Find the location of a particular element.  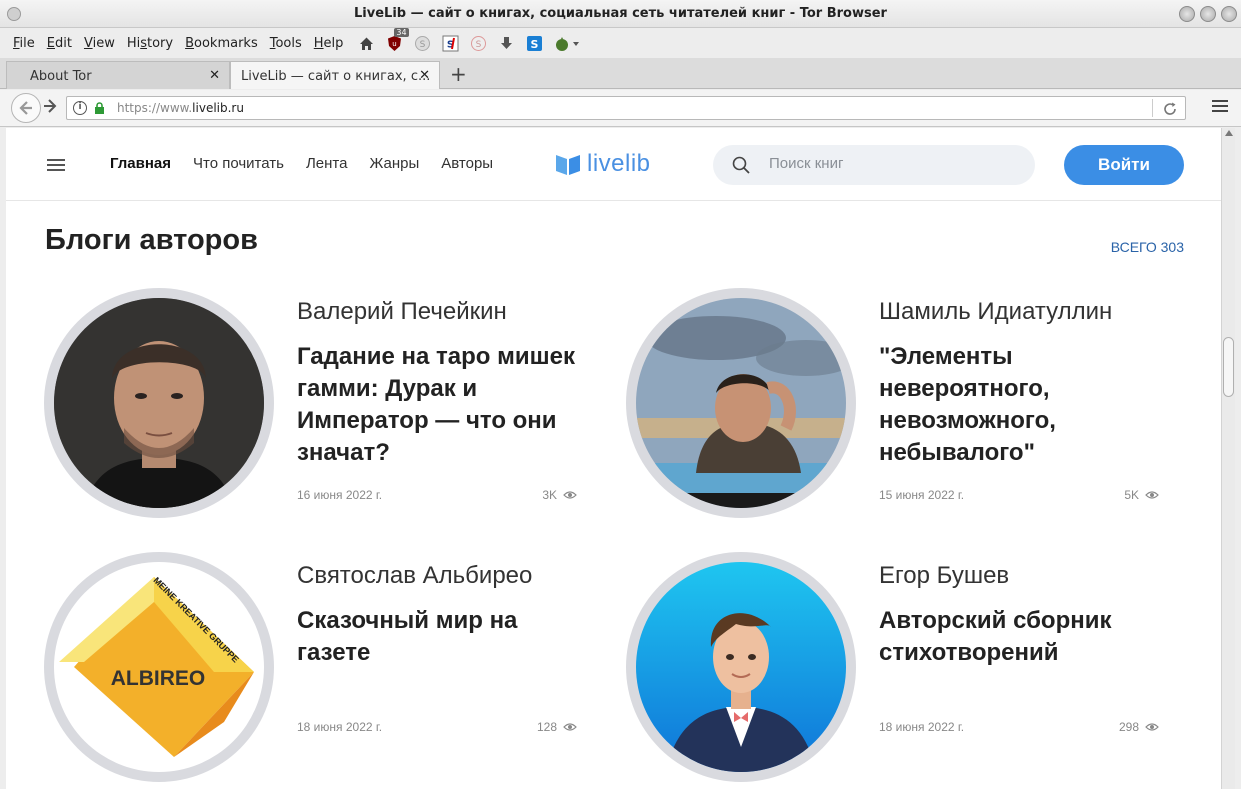

nav-genres: Жанры is located at coordinates (394, 163).